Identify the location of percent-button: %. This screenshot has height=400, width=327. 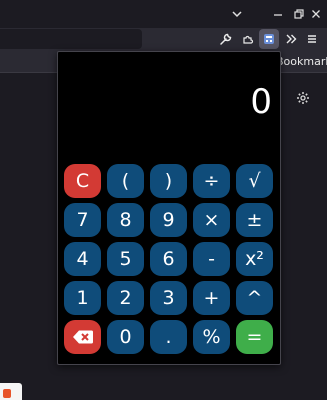
(211, 337).